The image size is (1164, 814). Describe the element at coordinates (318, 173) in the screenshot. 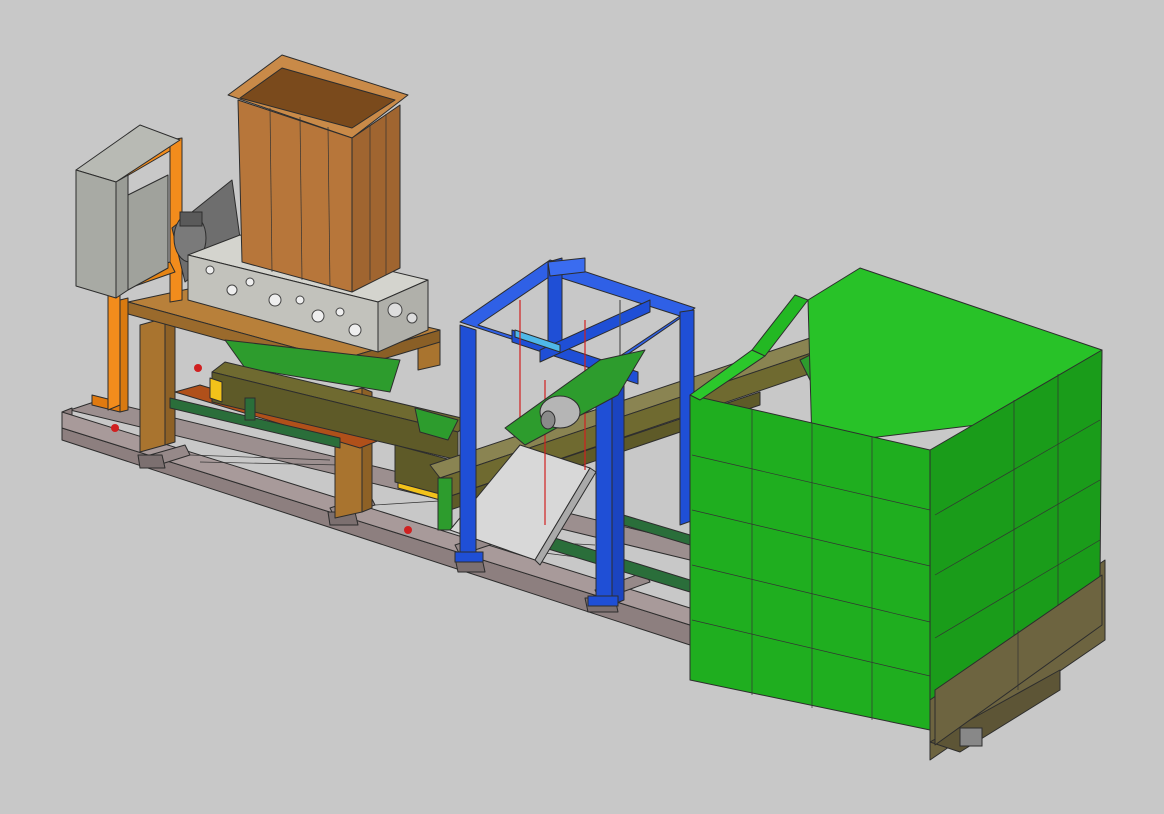

I see `hopper` at that location.